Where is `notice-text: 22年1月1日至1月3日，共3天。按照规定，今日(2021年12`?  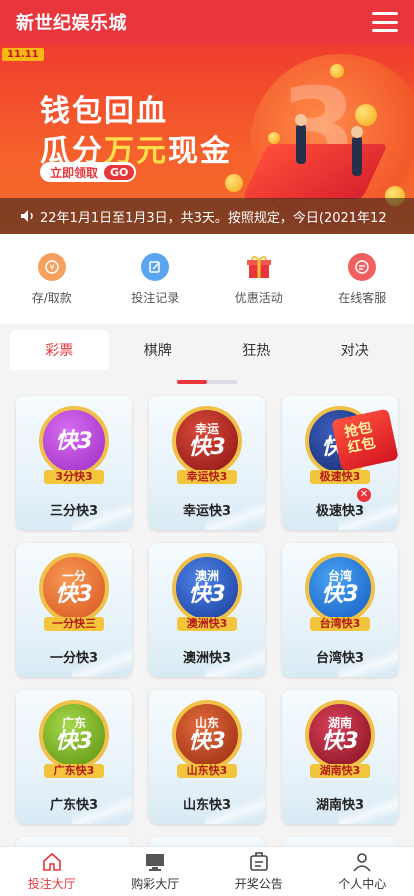
notice-text: 22年1月1日至1月3日，共3天。按照规定，今日(2021年12 is located at coordinates (213, 218).